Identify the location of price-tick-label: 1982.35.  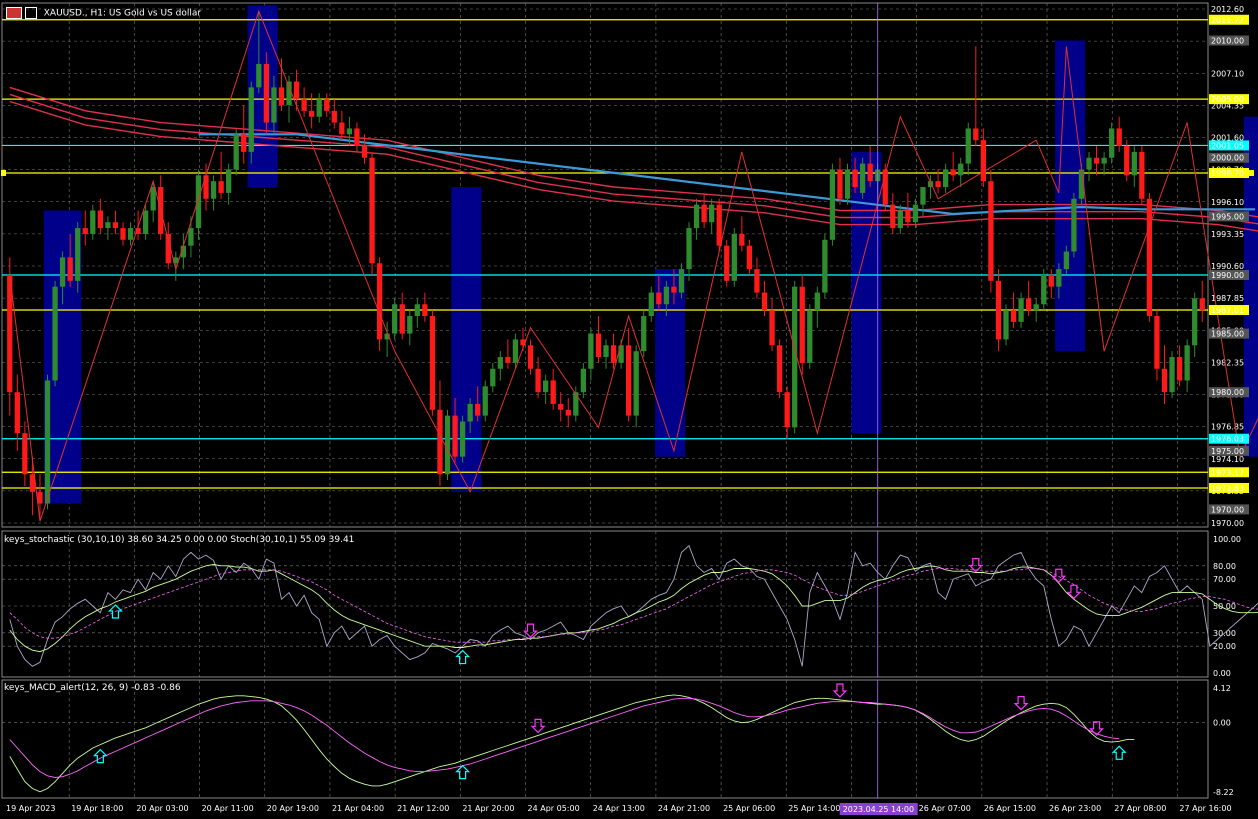
(1227, 362).